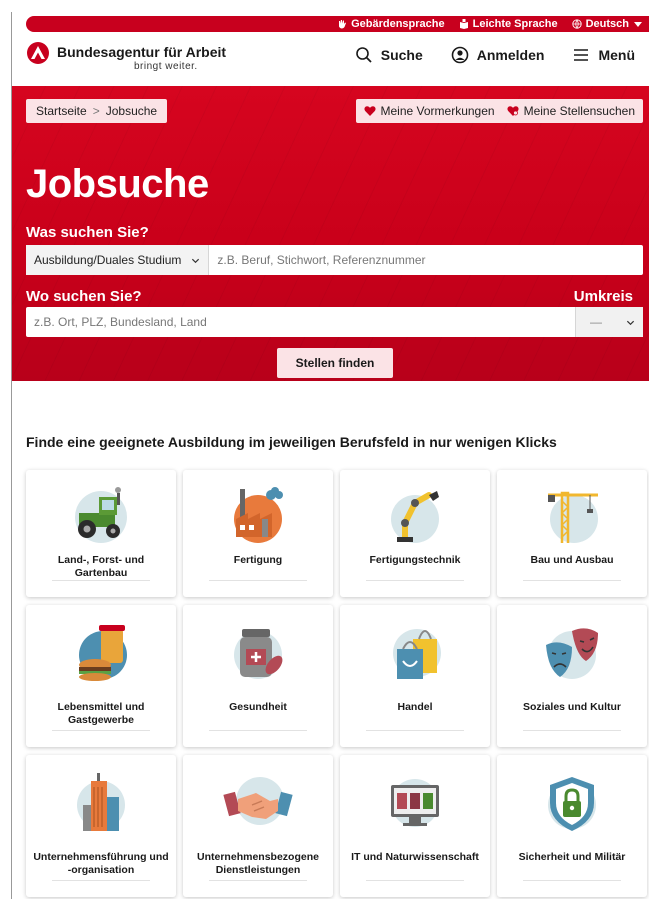 The image size is (649, 899). I want to click on heart-search-icon, so click(513, 111).